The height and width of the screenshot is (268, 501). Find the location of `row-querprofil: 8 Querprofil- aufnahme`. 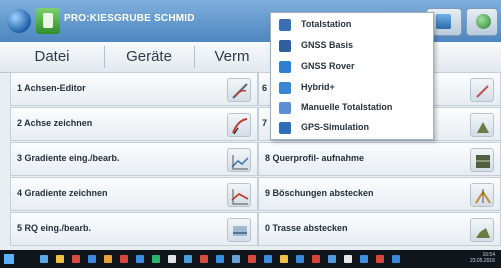

row-querprofil: 8 Querprofil- aufnahme is located at coordinates (379, 159).